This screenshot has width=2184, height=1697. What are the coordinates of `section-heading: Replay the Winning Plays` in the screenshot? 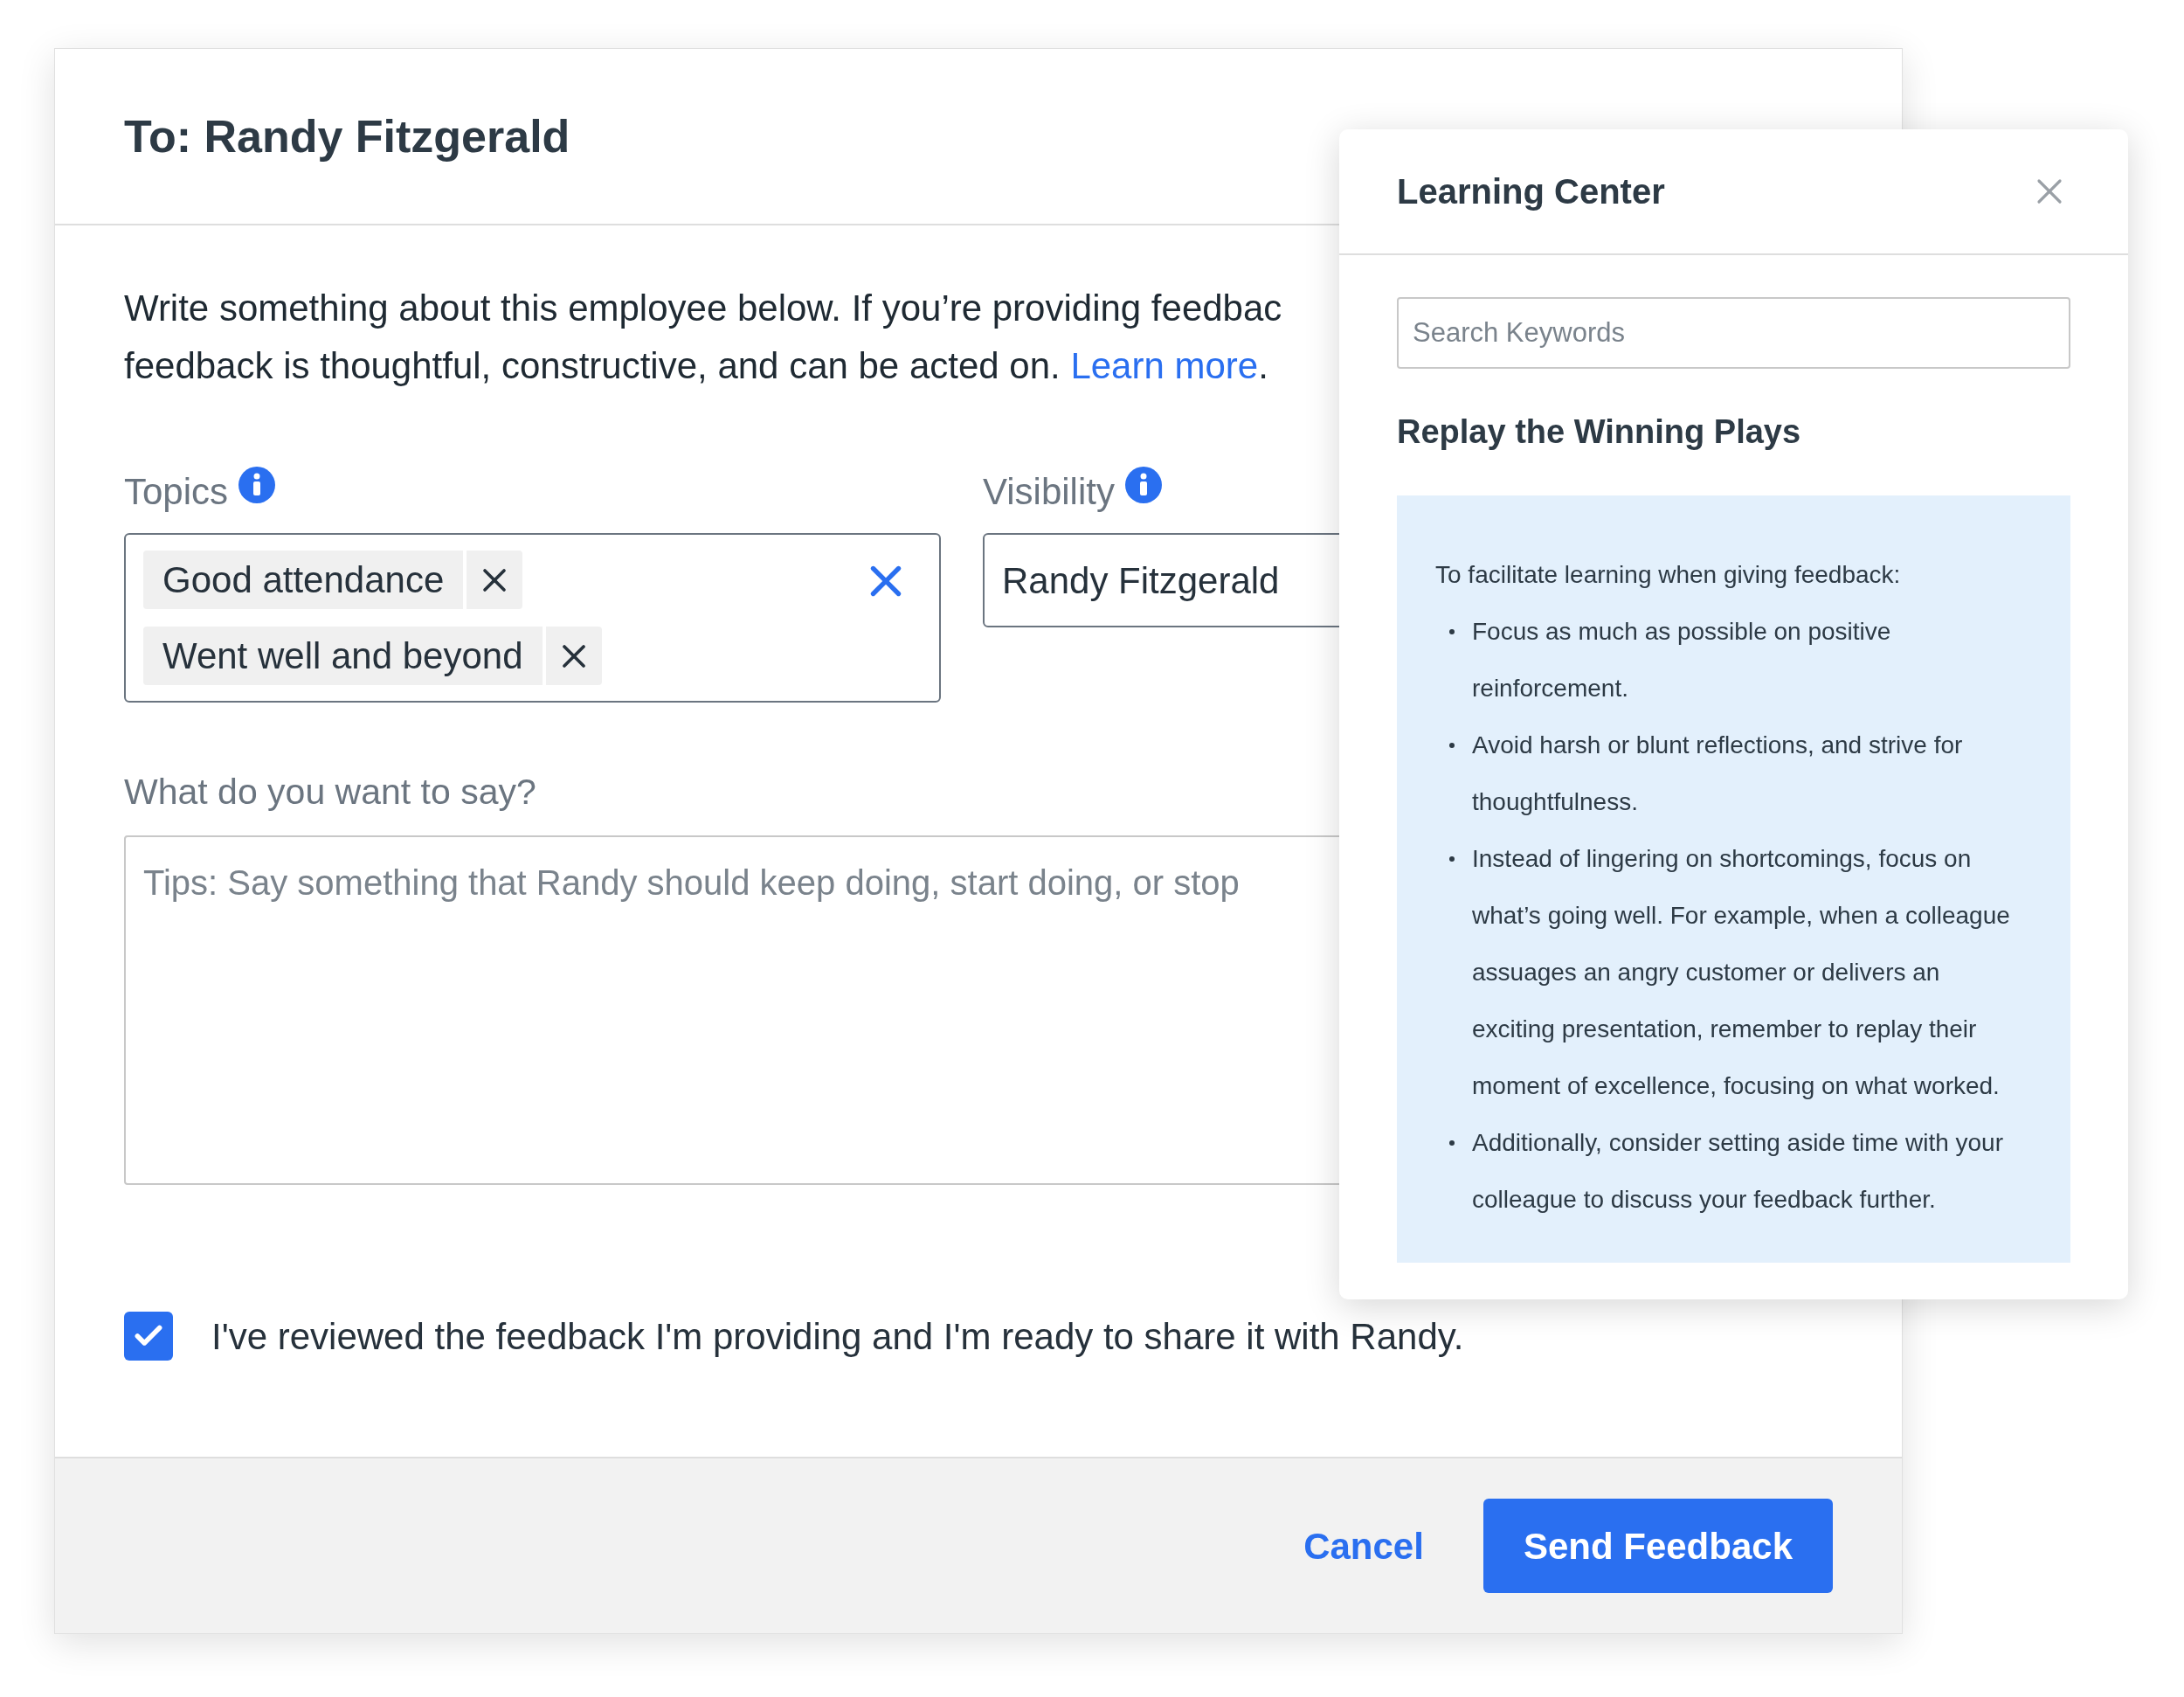 It's located at (1599, 432).